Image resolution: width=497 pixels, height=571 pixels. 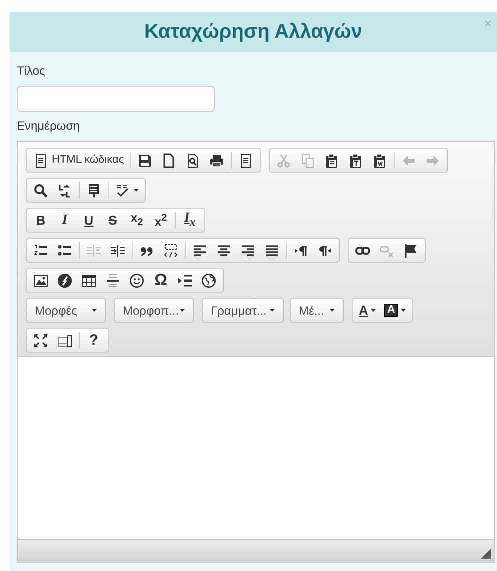 I want to click on select-all-icon, so click(x=94, y=190).